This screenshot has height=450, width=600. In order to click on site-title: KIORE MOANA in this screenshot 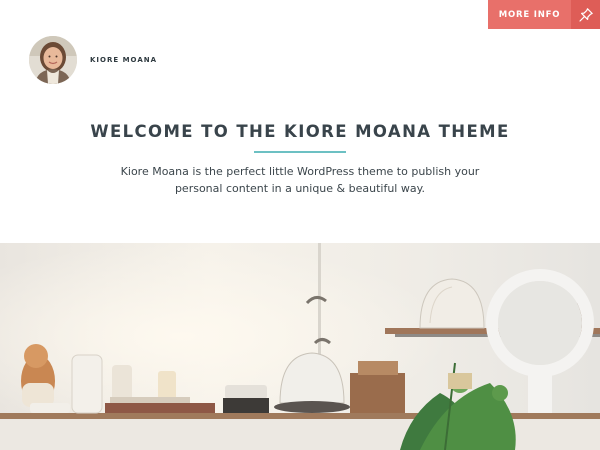, I will do `click(123, 60)`.